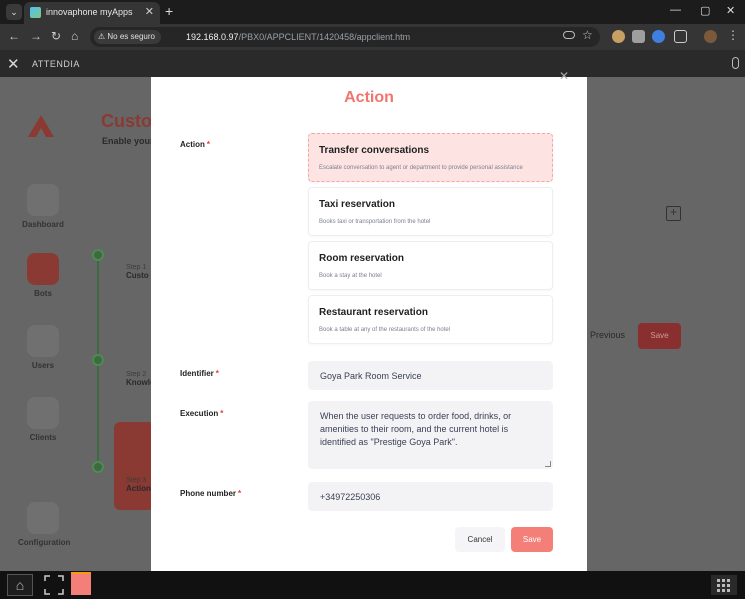 Image resolution: width=745 pixels, height=599 pixels. I want to click on security-label: No es seguro, so click(131, 36).